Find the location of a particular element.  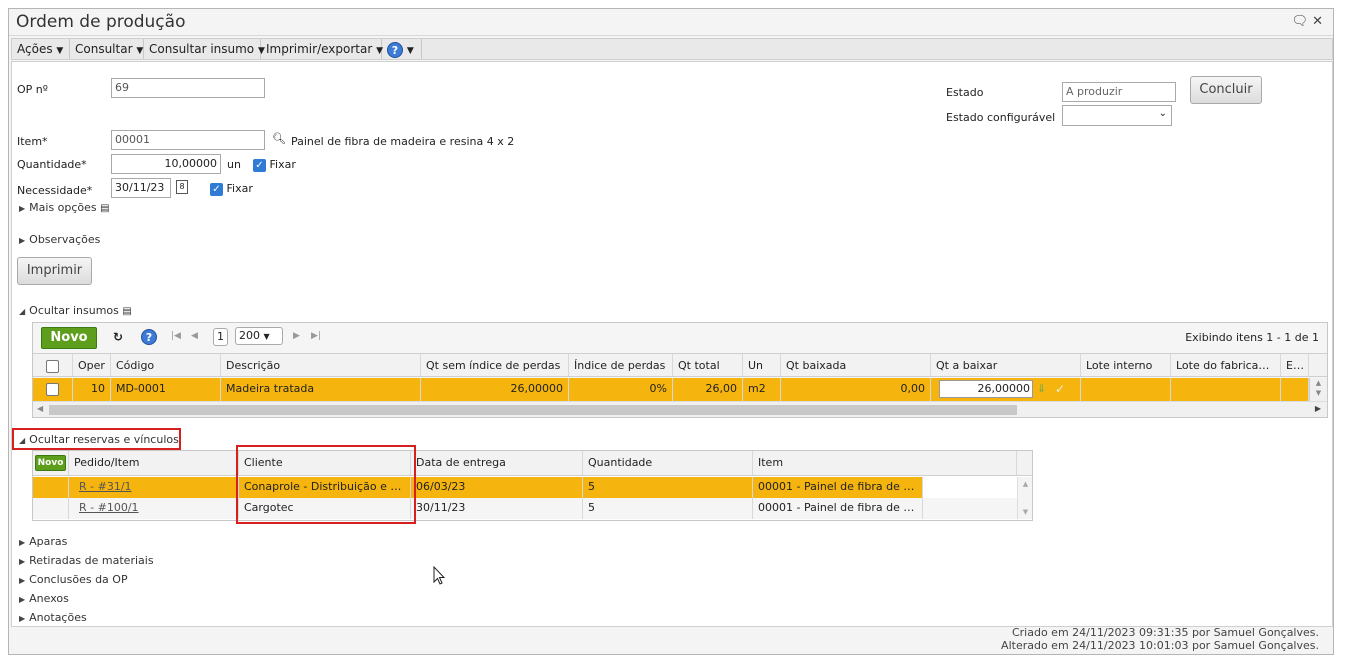

cell-descricao: Madeira tratada is located at coordinates (321, 389).